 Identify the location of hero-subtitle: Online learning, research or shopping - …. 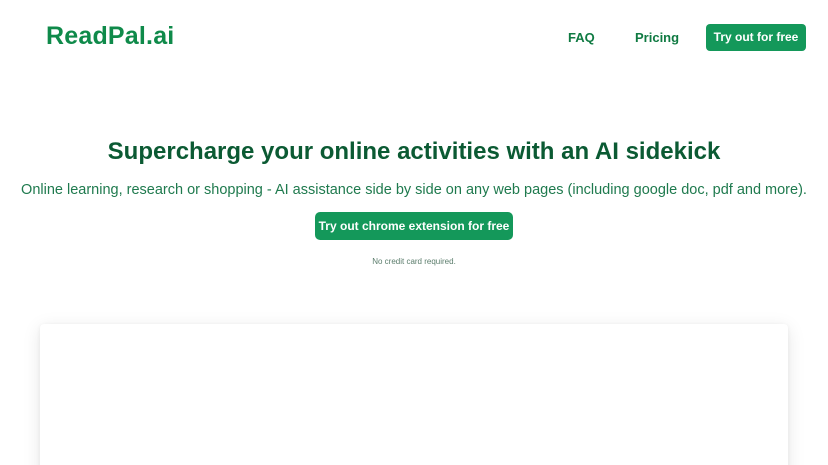
(414, 190).